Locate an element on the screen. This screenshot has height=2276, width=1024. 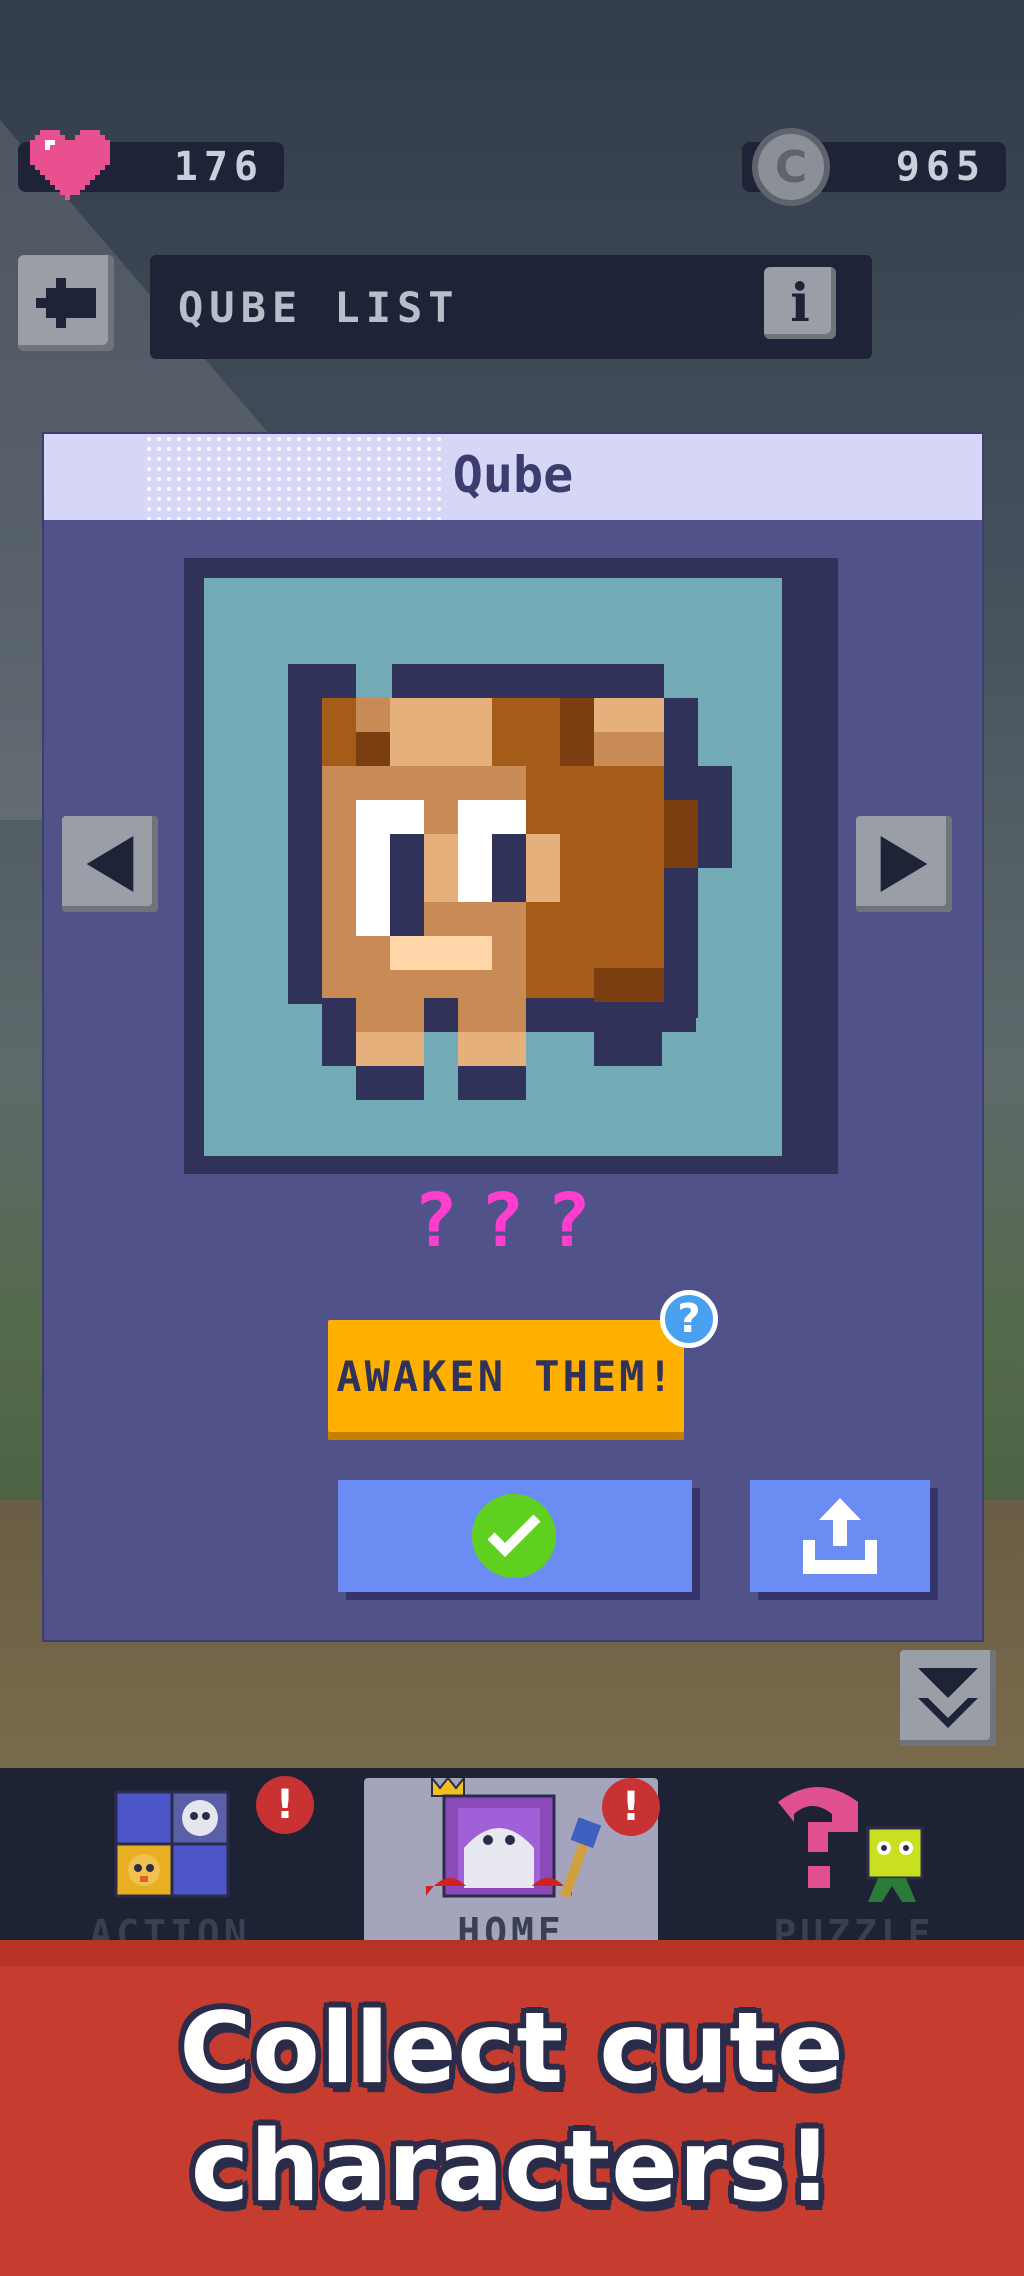
home-alert-icon: ! is located at coordinates (631, 1807).